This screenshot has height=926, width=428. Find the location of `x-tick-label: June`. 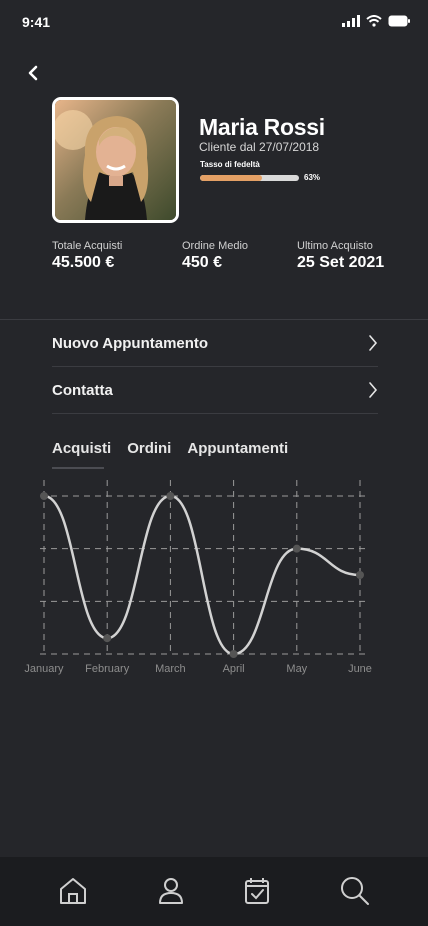

x-tick-label: June is located at coordinates (360, 669).